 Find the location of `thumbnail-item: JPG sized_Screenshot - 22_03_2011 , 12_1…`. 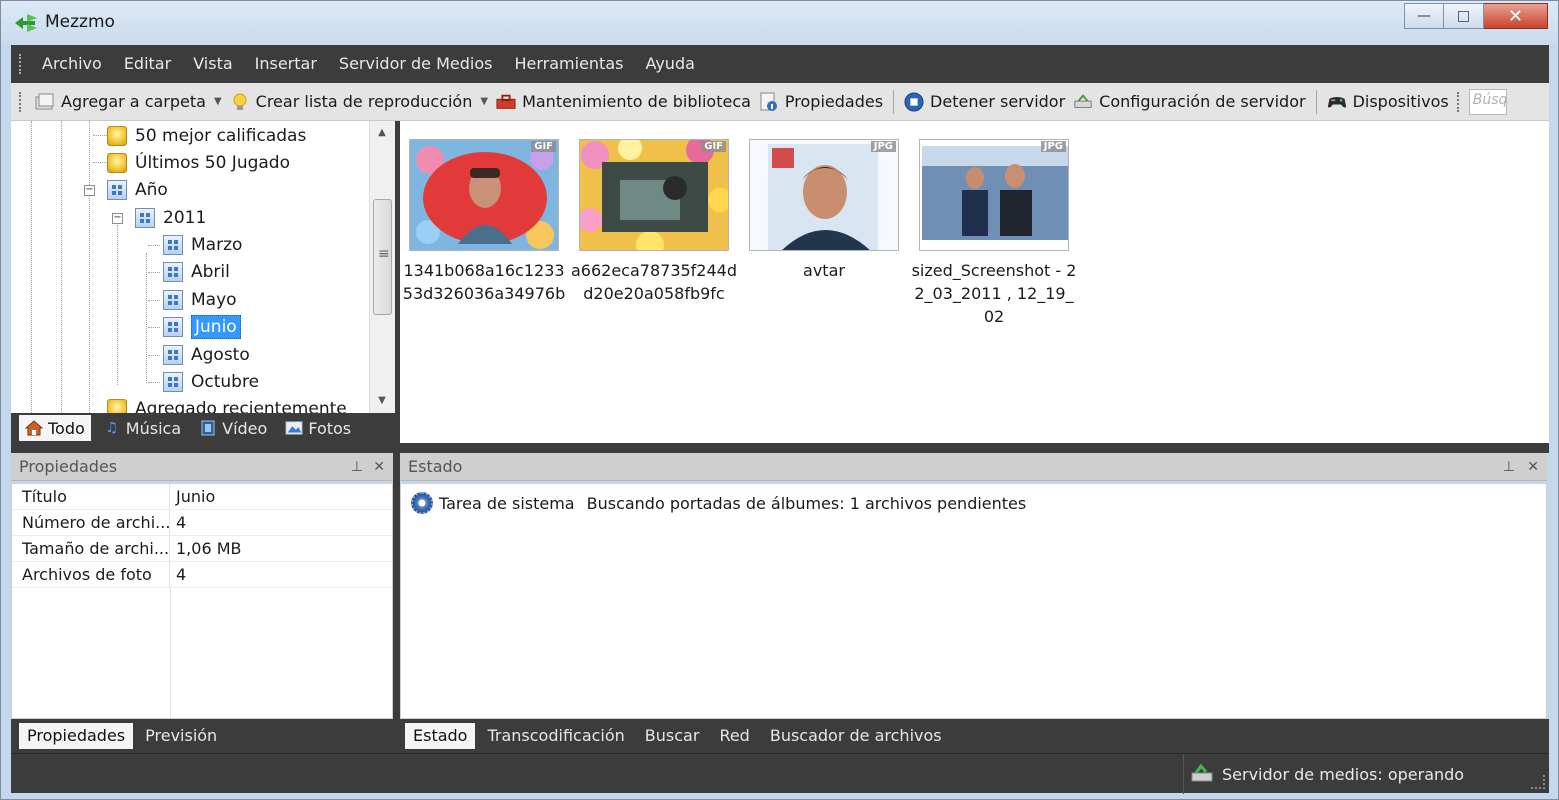

thumbnail-item: JPG sized_Screenshot - 22_03_2011 , 12_1… is located at coordinates (994, 233).